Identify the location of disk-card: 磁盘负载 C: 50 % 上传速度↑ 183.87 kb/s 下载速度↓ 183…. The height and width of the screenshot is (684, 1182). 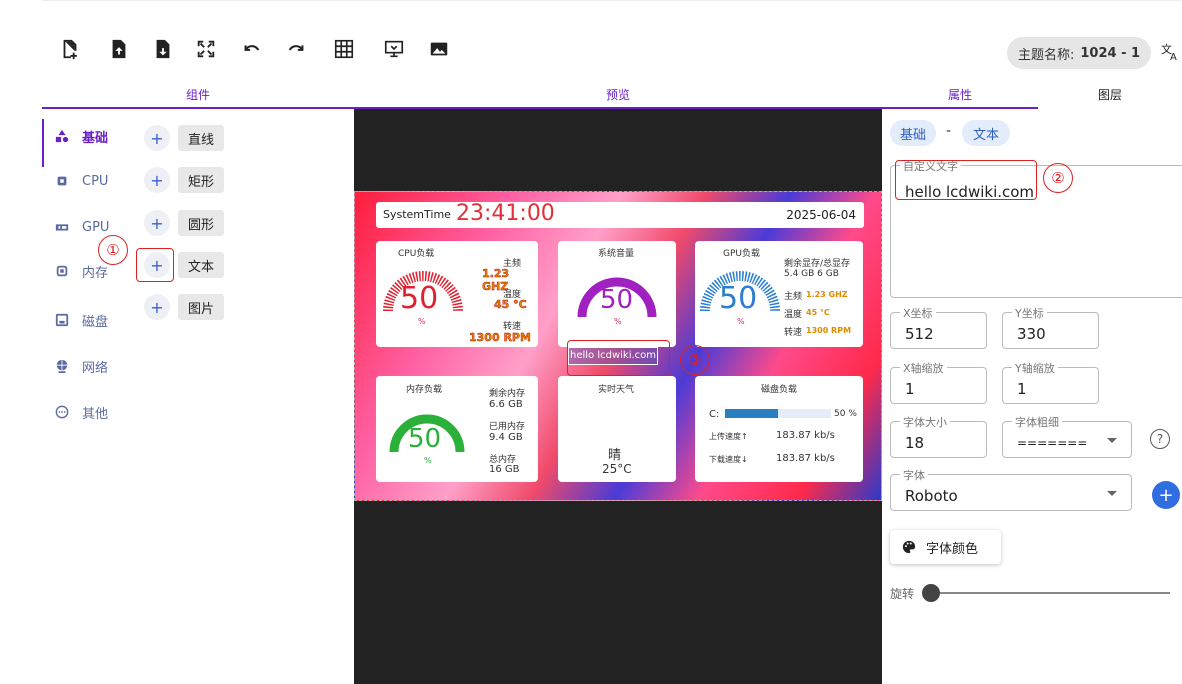
(779, 429).